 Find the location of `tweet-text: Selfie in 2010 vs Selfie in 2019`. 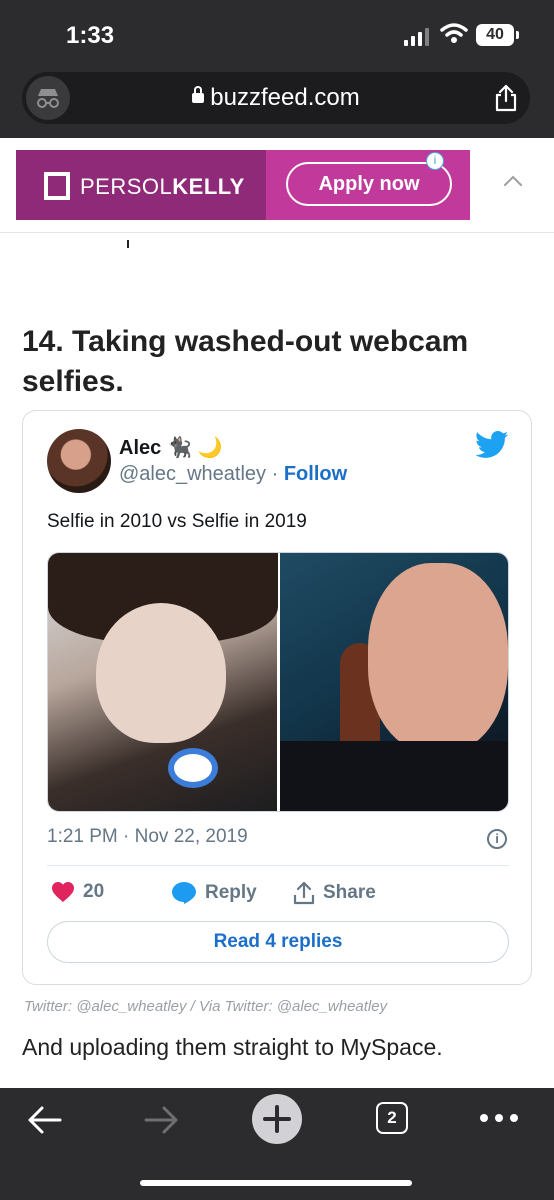

tweet-text: Selfie in 2010 vs Selfie in 2019 is located at coordinates (177, 521).